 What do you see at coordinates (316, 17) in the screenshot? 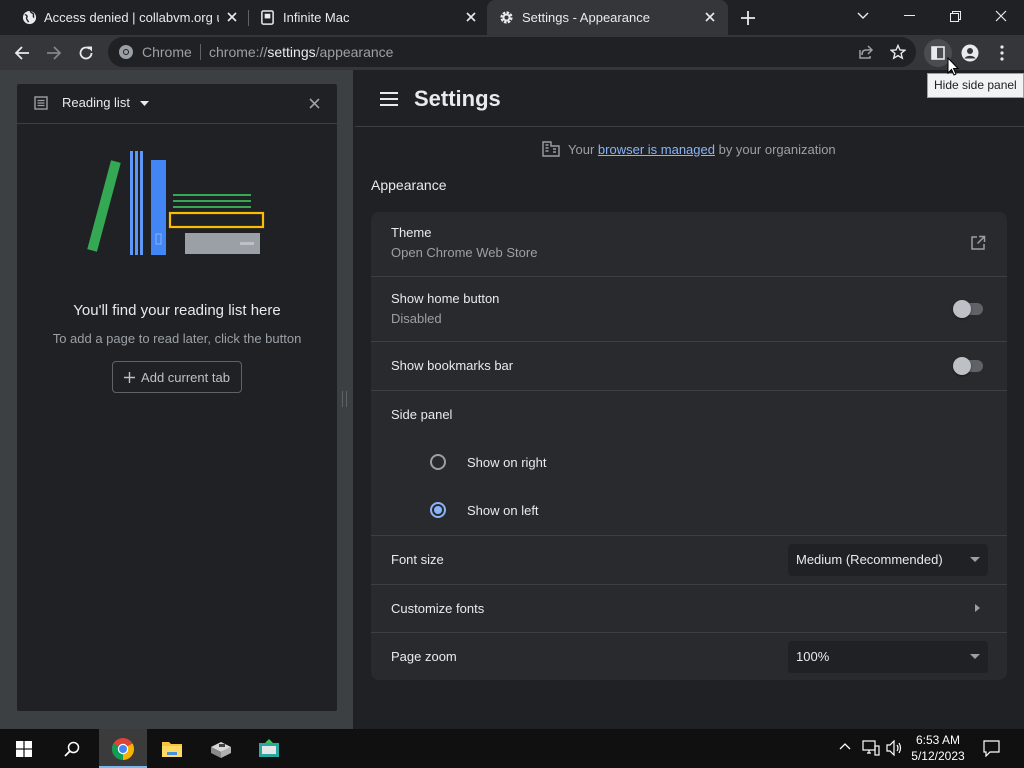
I see `tab-title: Infinite Mac` at bounding box center [316, 17].